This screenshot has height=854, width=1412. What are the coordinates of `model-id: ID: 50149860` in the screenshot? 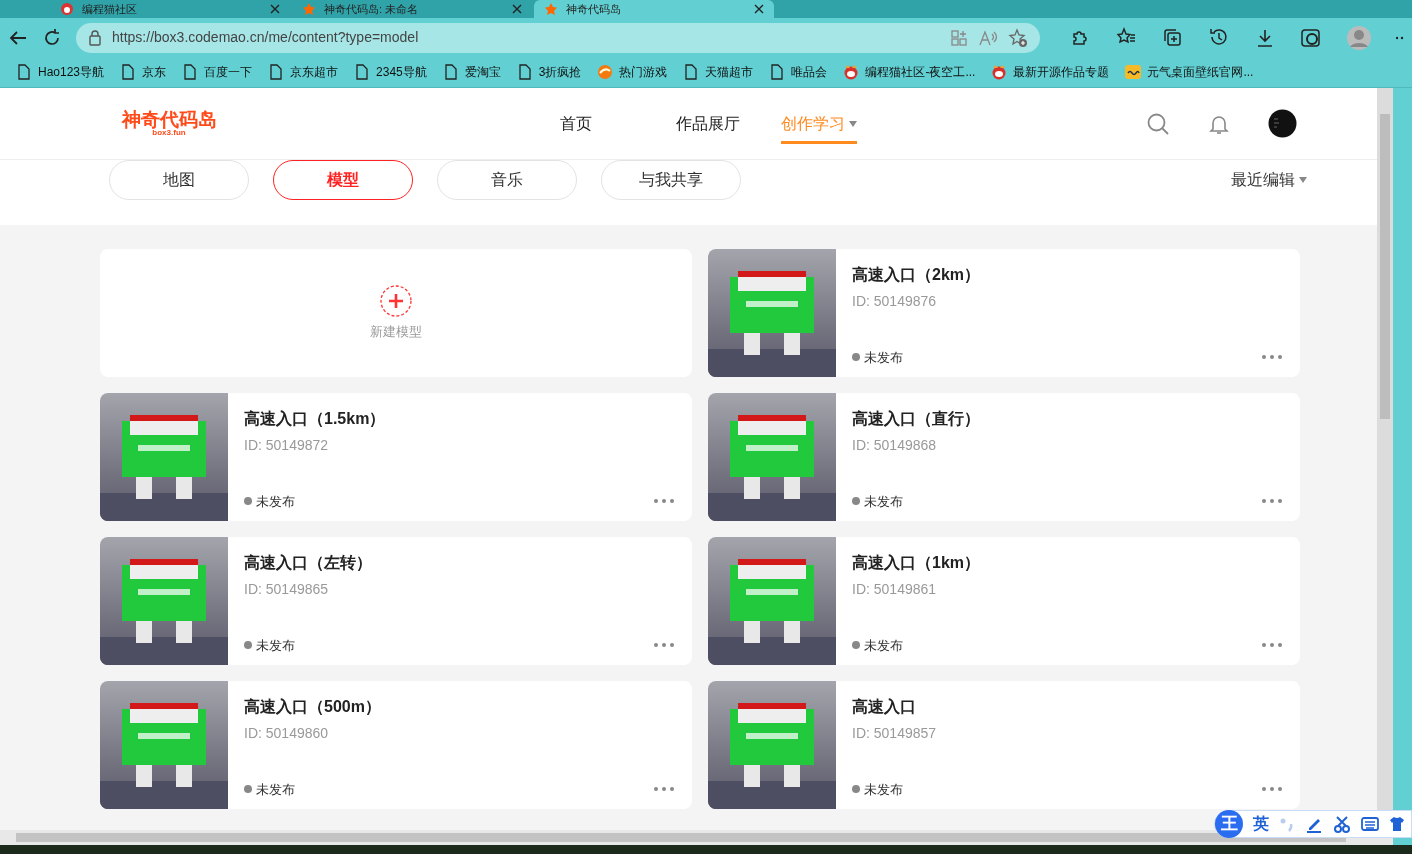 It's located at (287, 733).